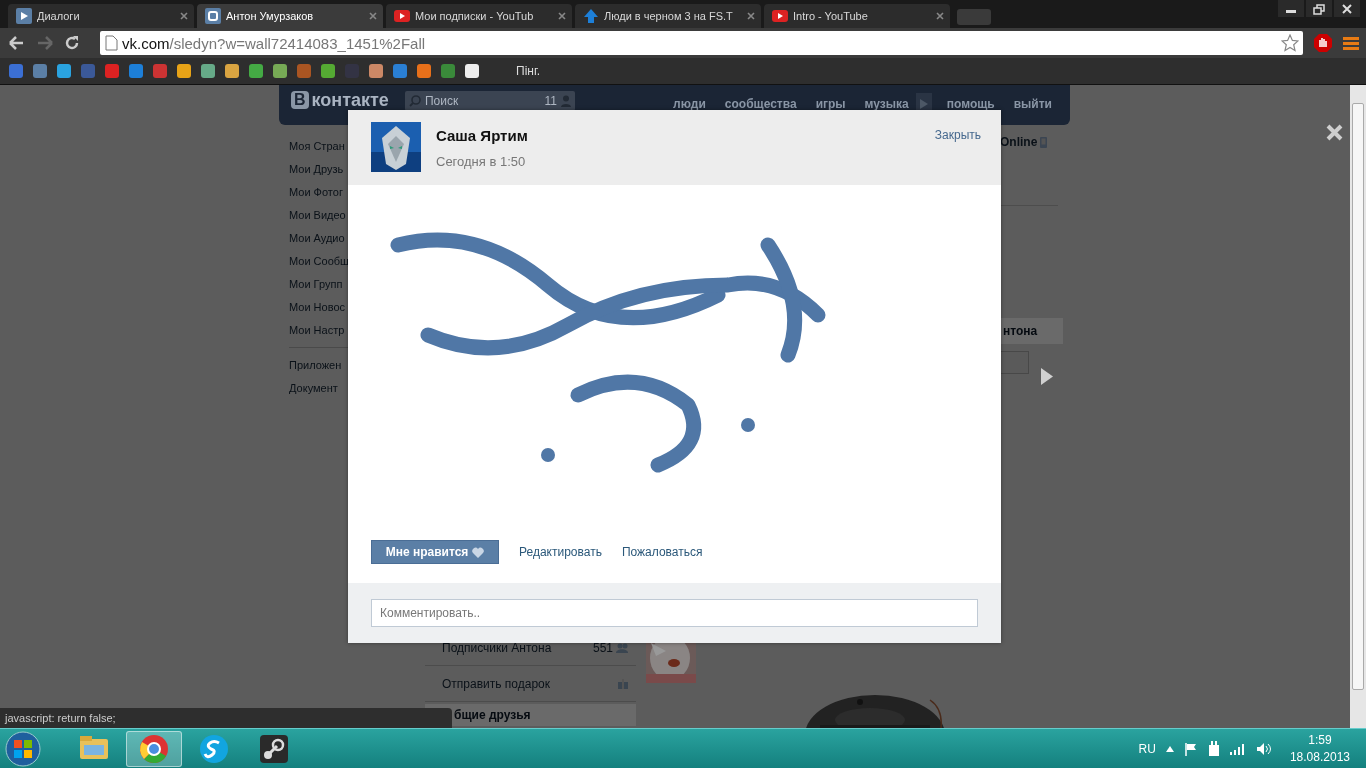 The width and height of the screenshot is (1366, 768). What do you see at coordinates (760, 104) in the screenshot?
I see `nav-link: сообщества` at bounding box center [760, 104].